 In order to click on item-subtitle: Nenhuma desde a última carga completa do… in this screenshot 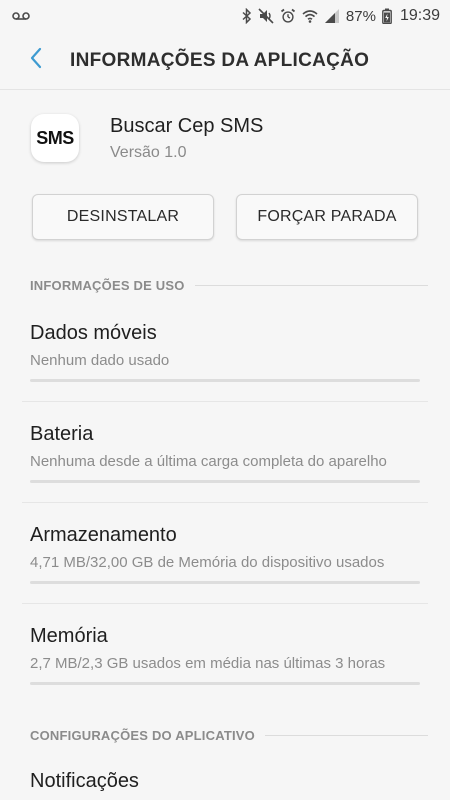, I will do `click(208, 461)`.